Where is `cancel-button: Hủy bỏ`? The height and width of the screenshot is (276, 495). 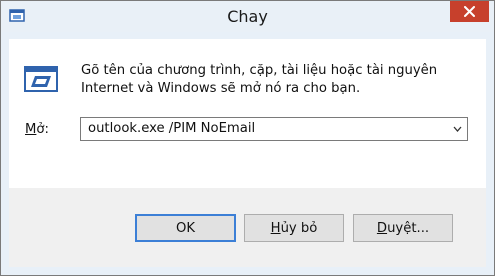 cancel-button: Hủy bỏ is located at coordinates (294, 228).